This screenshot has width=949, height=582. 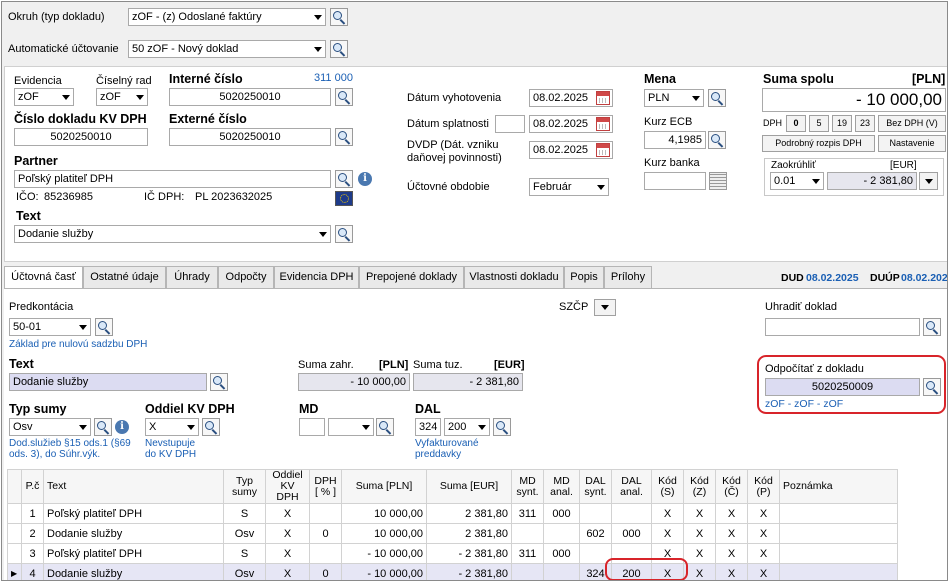 I want to click on evidencia-select: zOF, so click(x=44, y=97).